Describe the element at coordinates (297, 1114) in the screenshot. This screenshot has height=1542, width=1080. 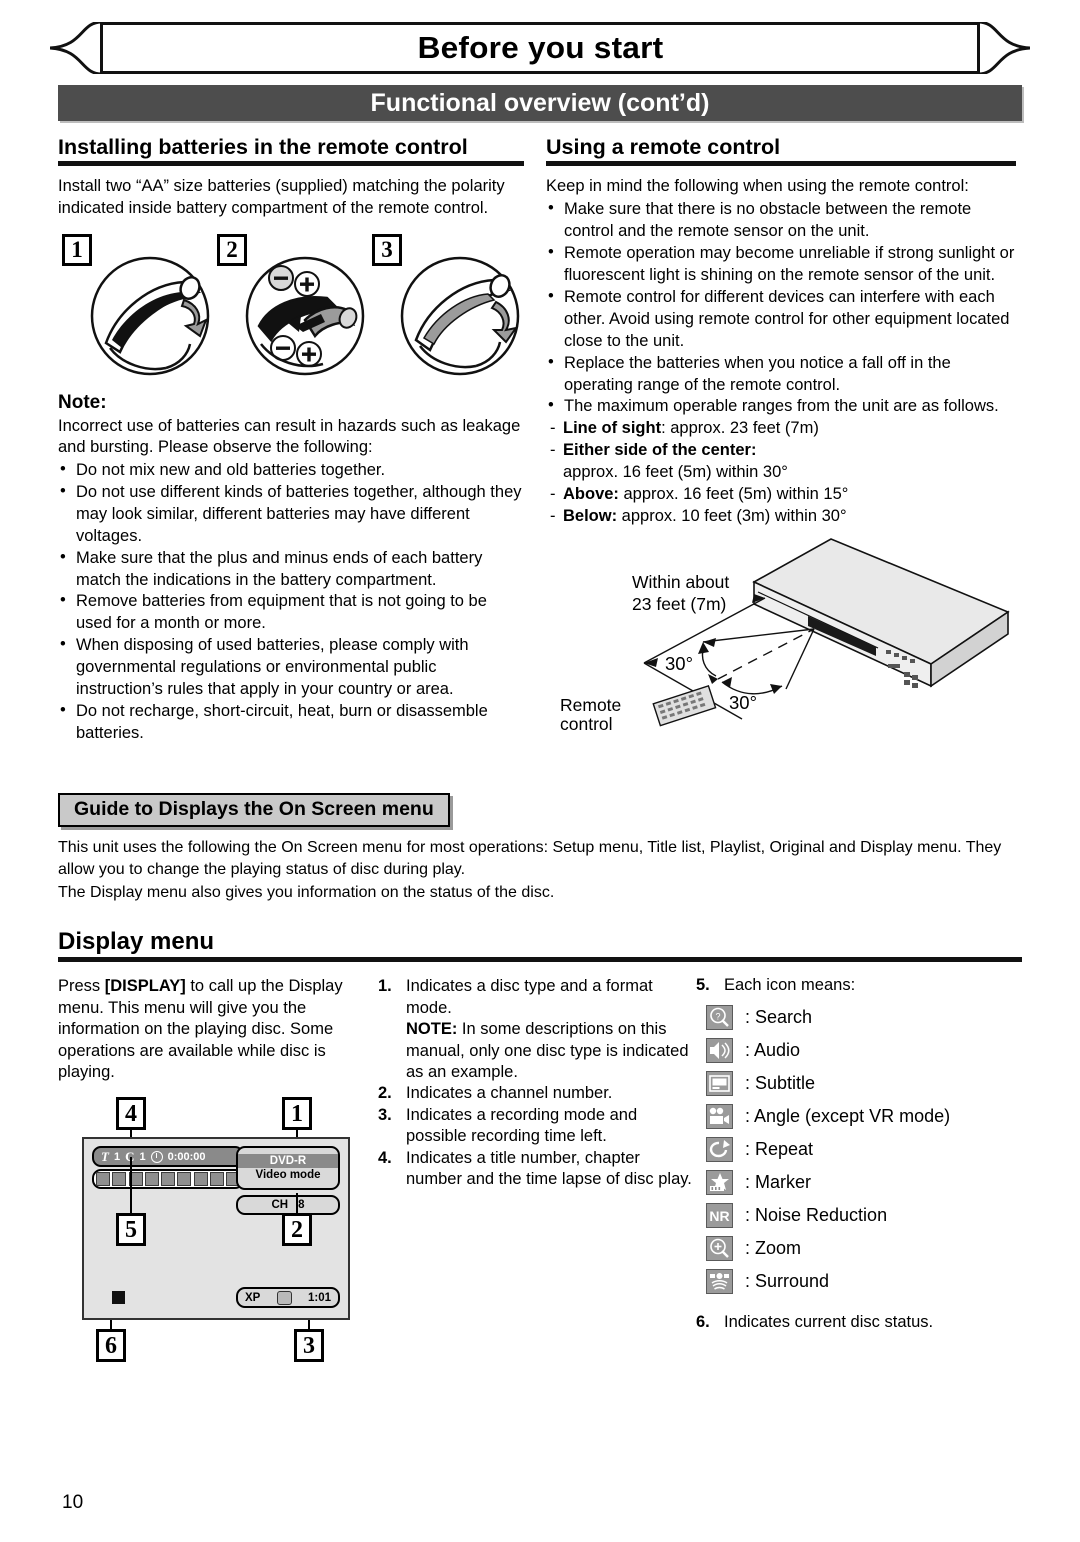
I see `callout-1: 1` at that location.